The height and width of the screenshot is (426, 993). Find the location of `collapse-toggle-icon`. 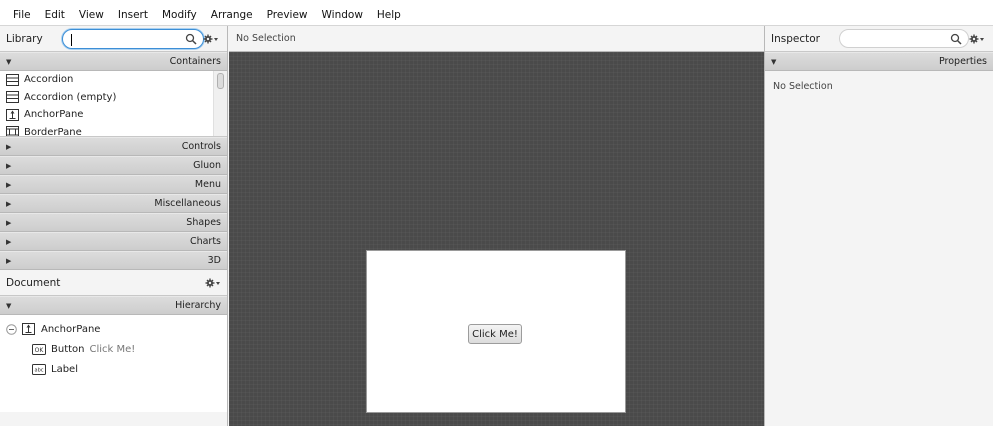

collapse-toggle-icon is located at coordinates (11, 329).